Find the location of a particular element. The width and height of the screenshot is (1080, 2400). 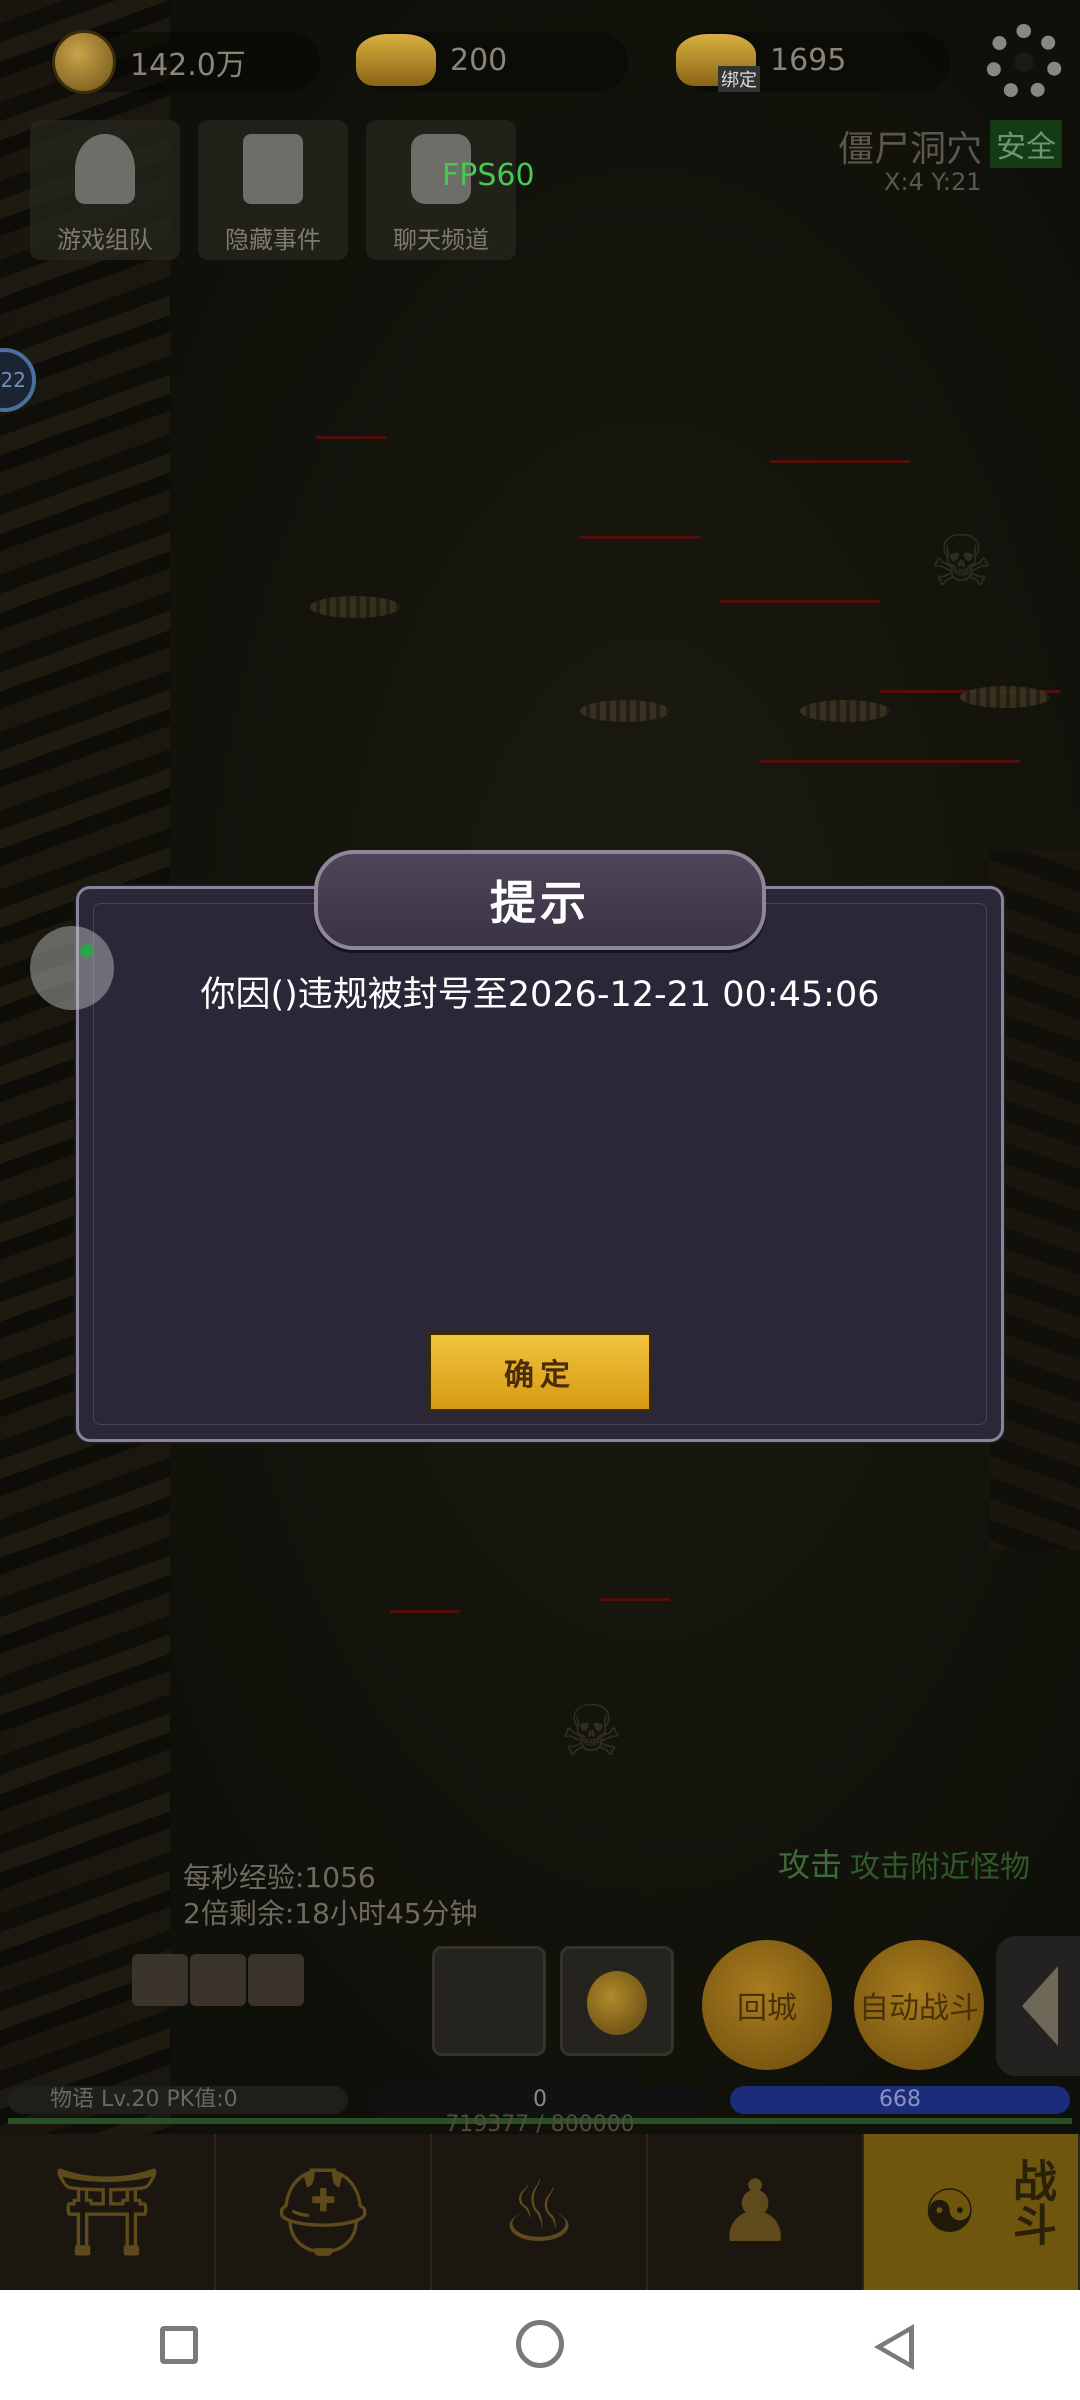

status-dot is located at coordinates (87, 951).